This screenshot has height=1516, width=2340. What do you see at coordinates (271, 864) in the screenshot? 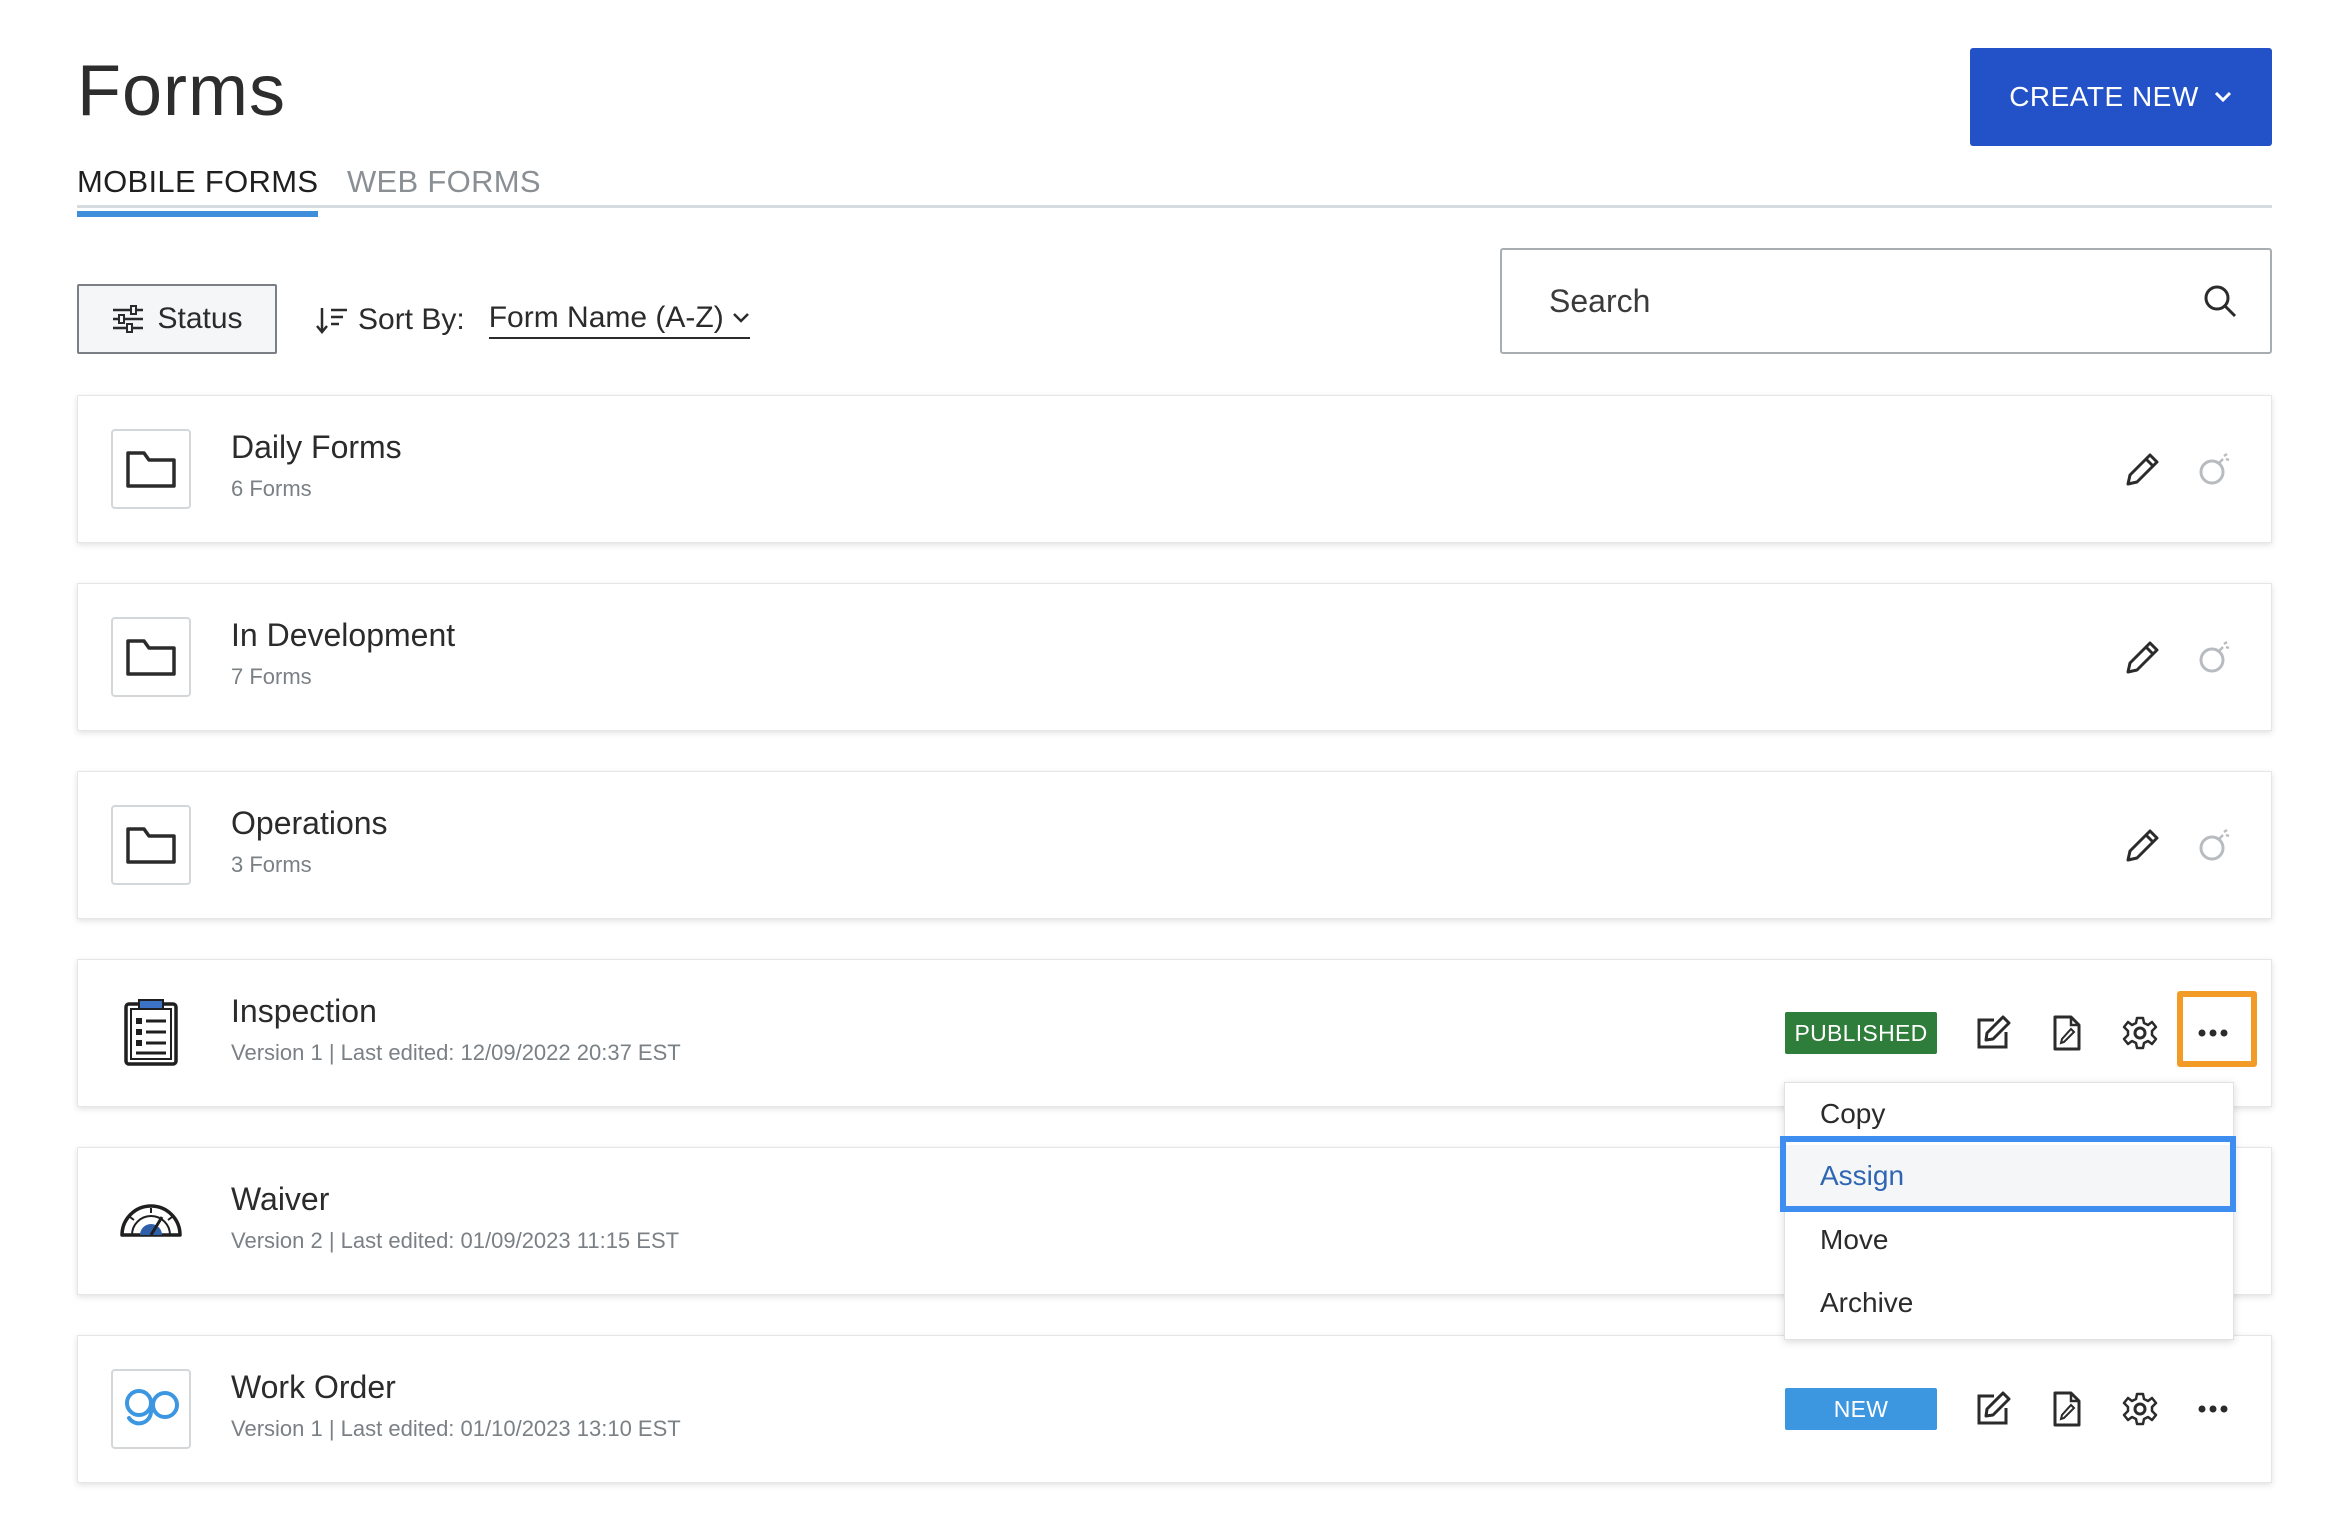
I see `folder-count: 3 Forms` at bounding box center [271, 864].